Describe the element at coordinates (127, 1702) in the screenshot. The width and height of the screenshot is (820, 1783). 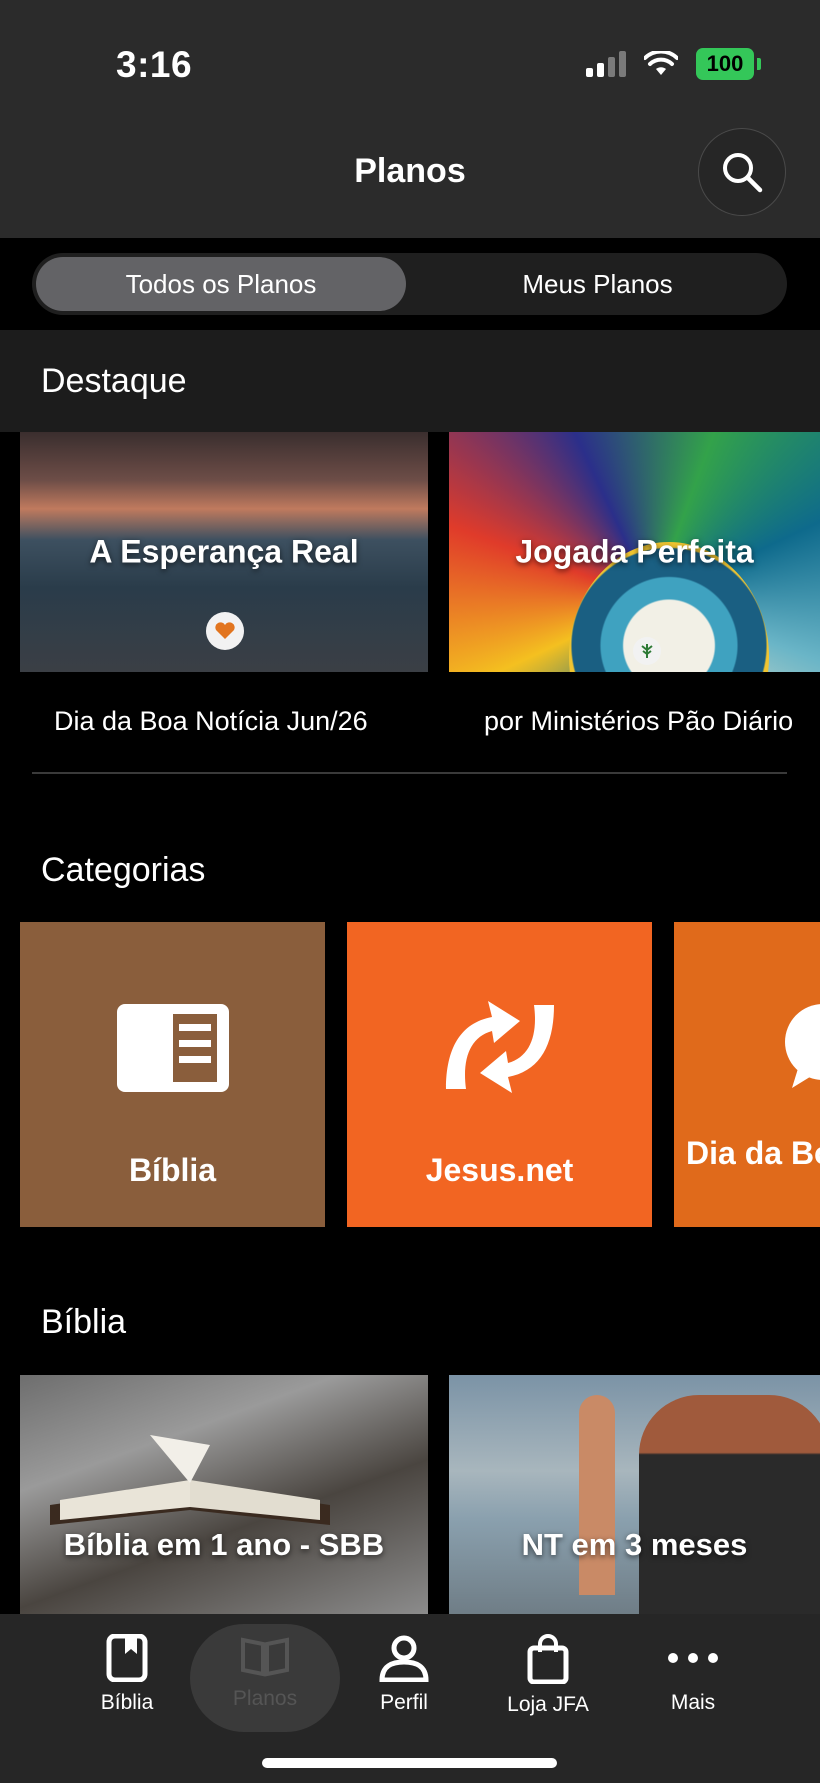
I see `tab-label: Bíblia` at that location.